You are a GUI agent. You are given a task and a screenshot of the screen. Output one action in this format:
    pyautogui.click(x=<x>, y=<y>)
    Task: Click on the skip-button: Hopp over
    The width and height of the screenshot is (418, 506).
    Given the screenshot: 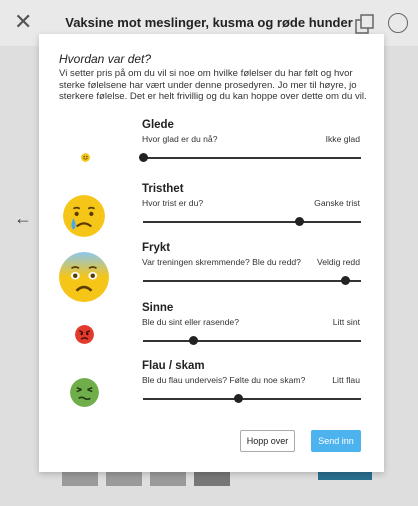 What is the action you would take?
    pyautogui.click(x=267, y=441)
    